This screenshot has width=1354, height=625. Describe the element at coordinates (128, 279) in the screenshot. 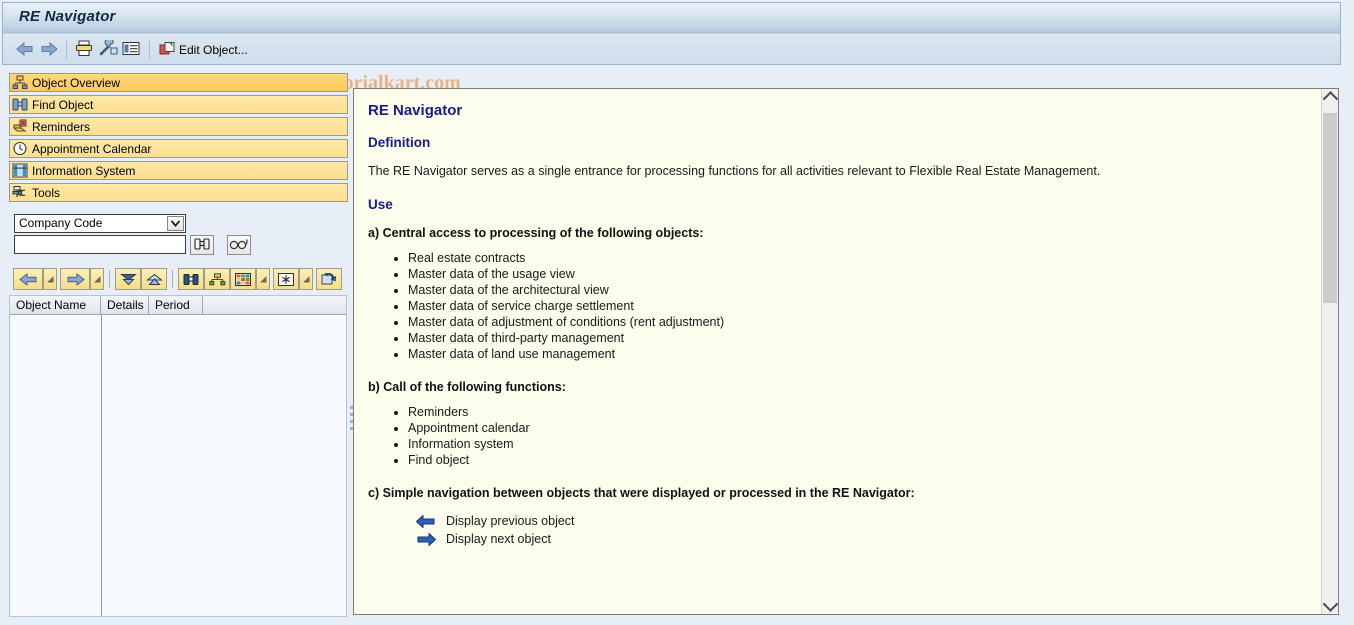

I see `expand-all-button` at that location.